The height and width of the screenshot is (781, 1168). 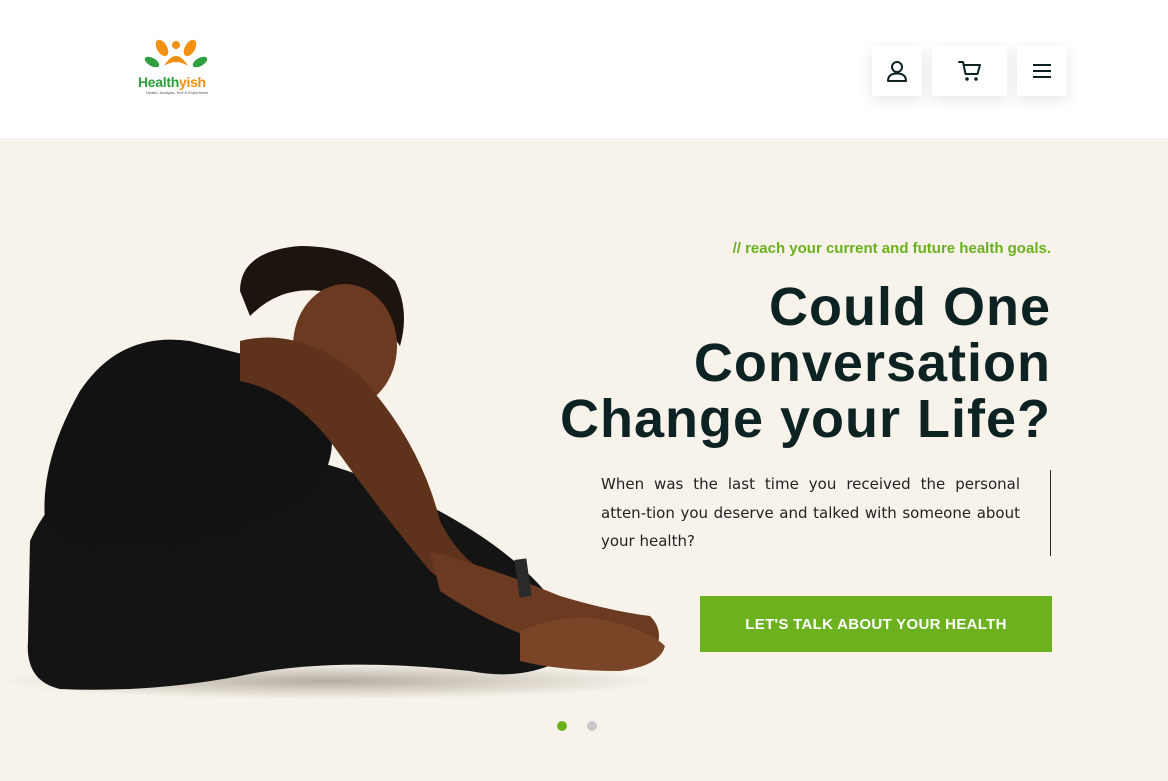 What do you see at coordinates (876, 624) in the screenshot?
I see `lets-talk-button: LET'S TALK ABOUT YOUR HEALTH` at bounding box center [876, 624].